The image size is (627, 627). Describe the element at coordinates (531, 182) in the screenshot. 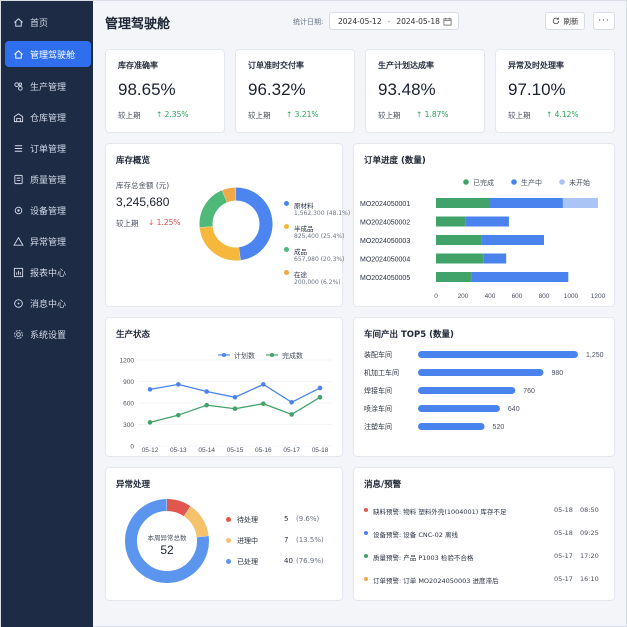

I see `legend-name: 生产中` at that location.